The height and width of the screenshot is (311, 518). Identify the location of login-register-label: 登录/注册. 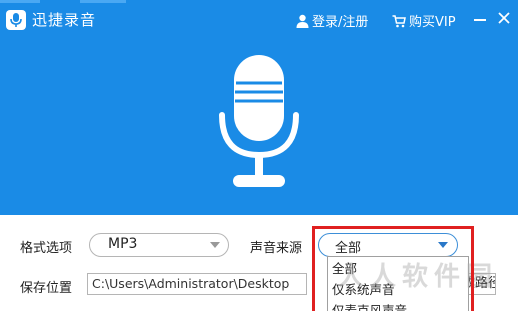
(340, 22).